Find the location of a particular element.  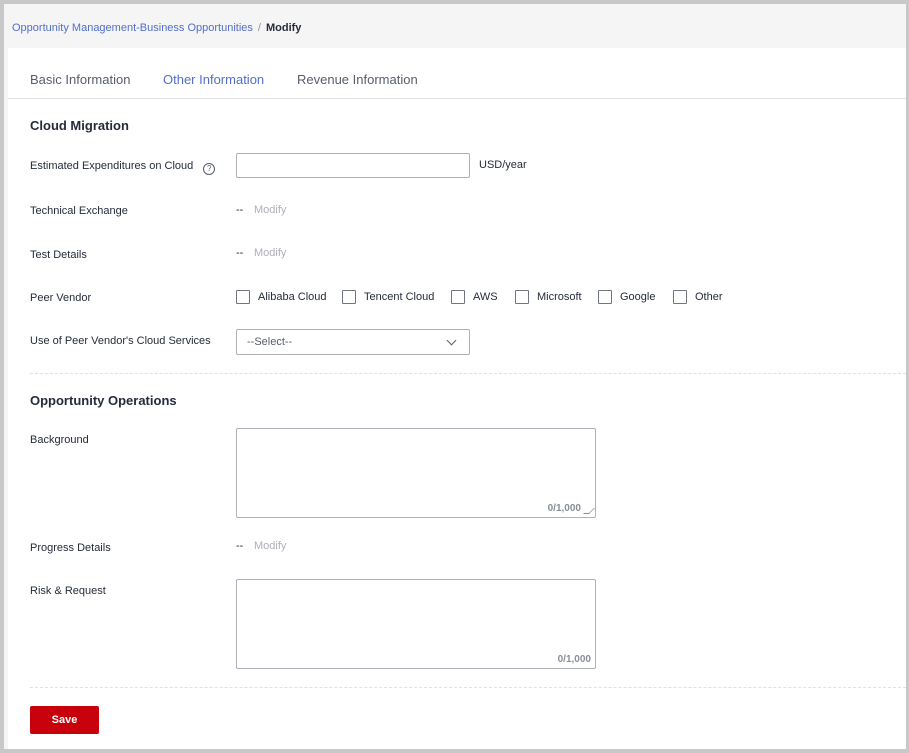

breadcrumb-current: Modify is located at coordinates (283, 28).